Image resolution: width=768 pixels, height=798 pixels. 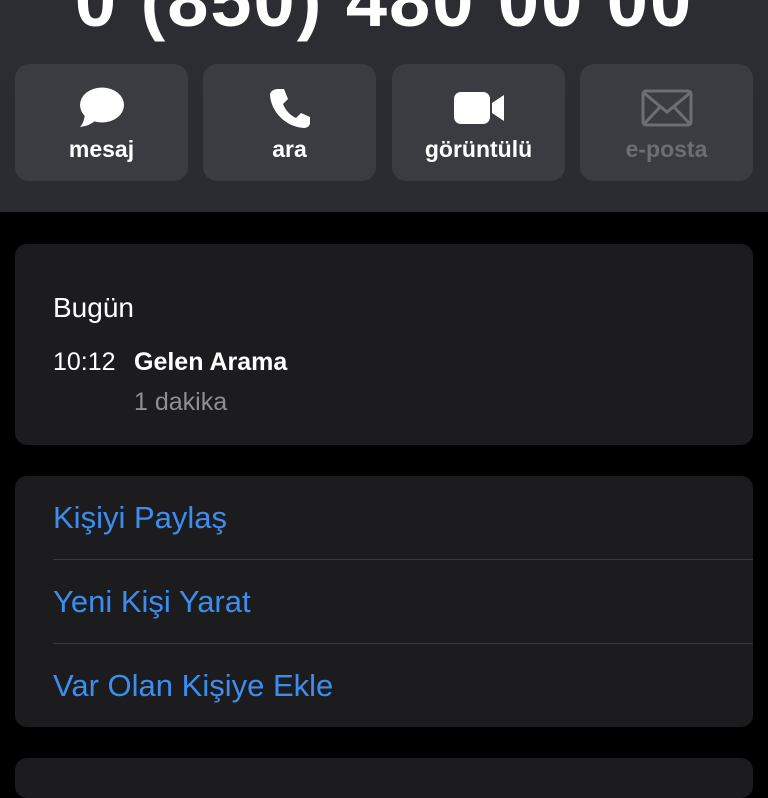 I want to click on email-button: e-posta, so click(x=666, y=122).